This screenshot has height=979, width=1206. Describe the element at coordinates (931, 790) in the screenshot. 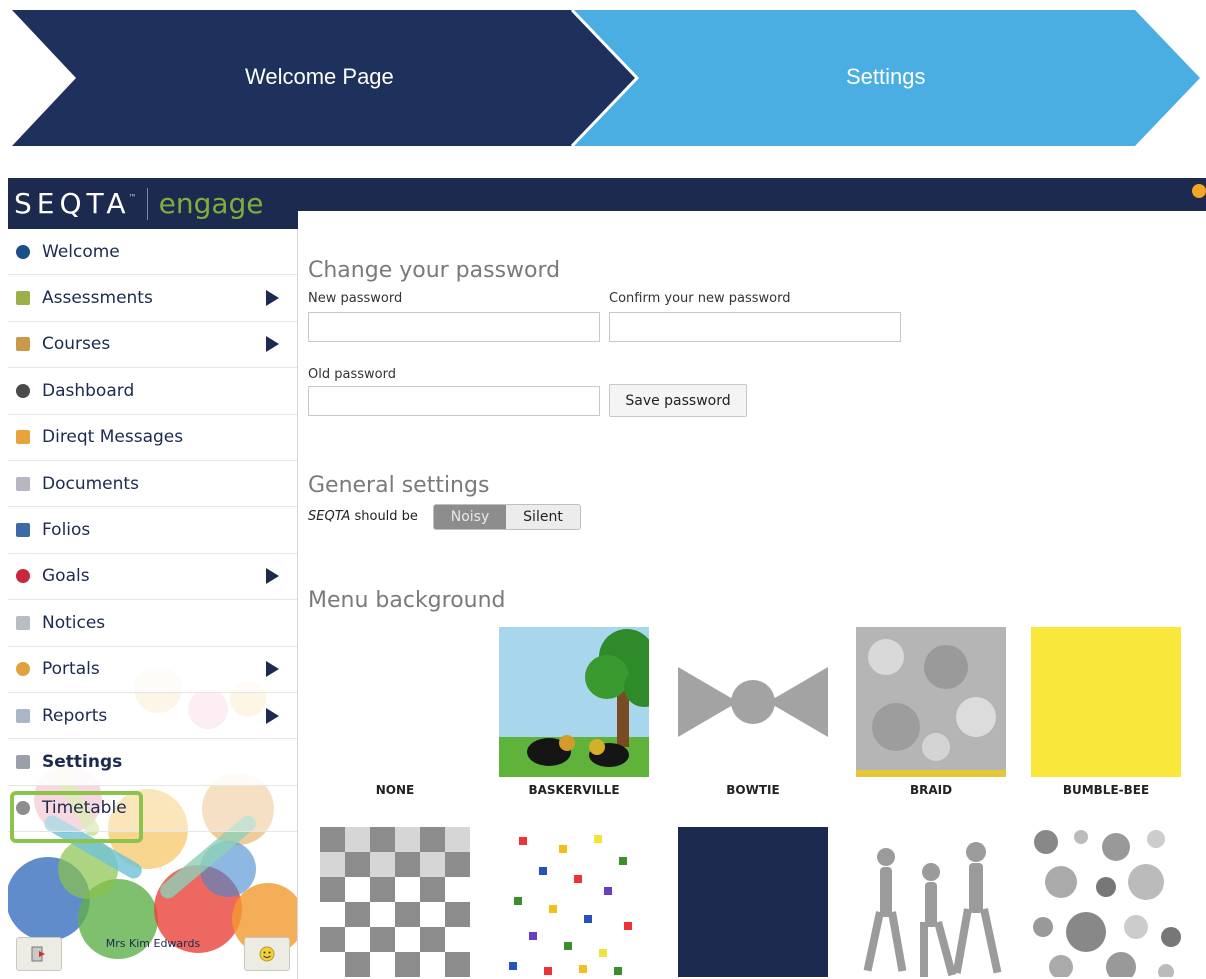

I see `tile-label: BRAID` at that location.